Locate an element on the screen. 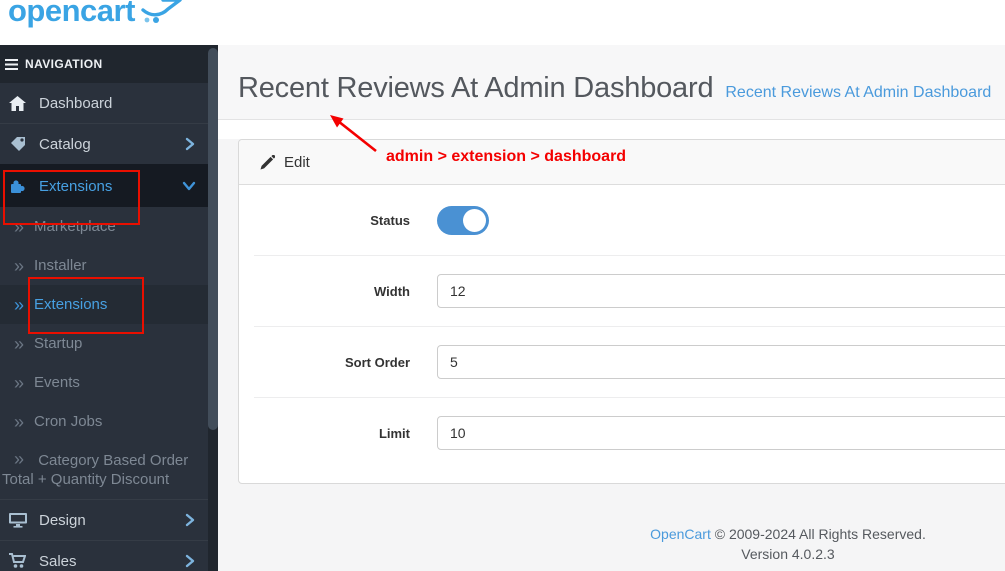  version-text: Version 4.0.2.3 is located at coordinates (788, 554).